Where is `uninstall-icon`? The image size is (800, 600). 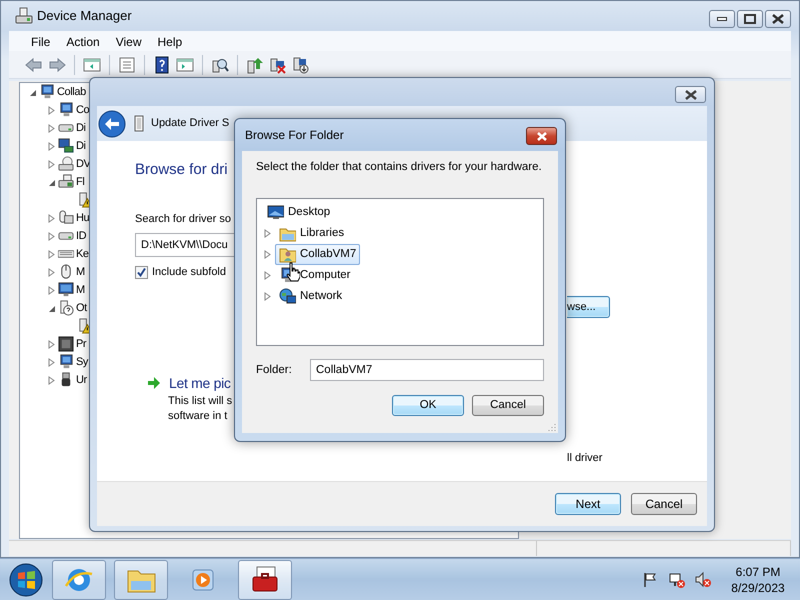 uninstall-icon is located at coordinates (278, 65).